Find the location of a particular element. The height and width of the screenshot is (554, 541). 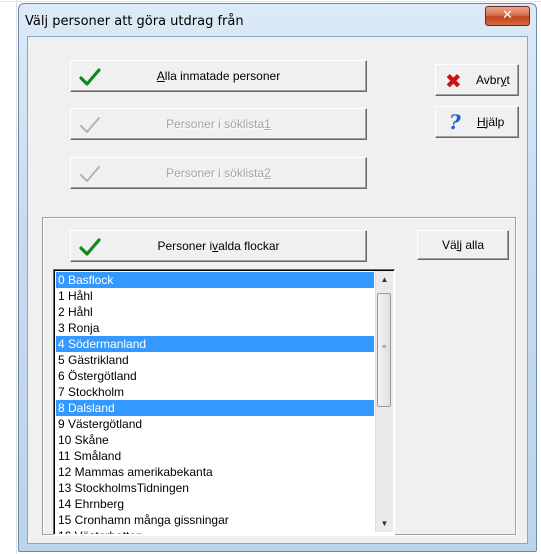

selected-flocks-label: Personer i v alda flockar is located at coordinates (218, 246).